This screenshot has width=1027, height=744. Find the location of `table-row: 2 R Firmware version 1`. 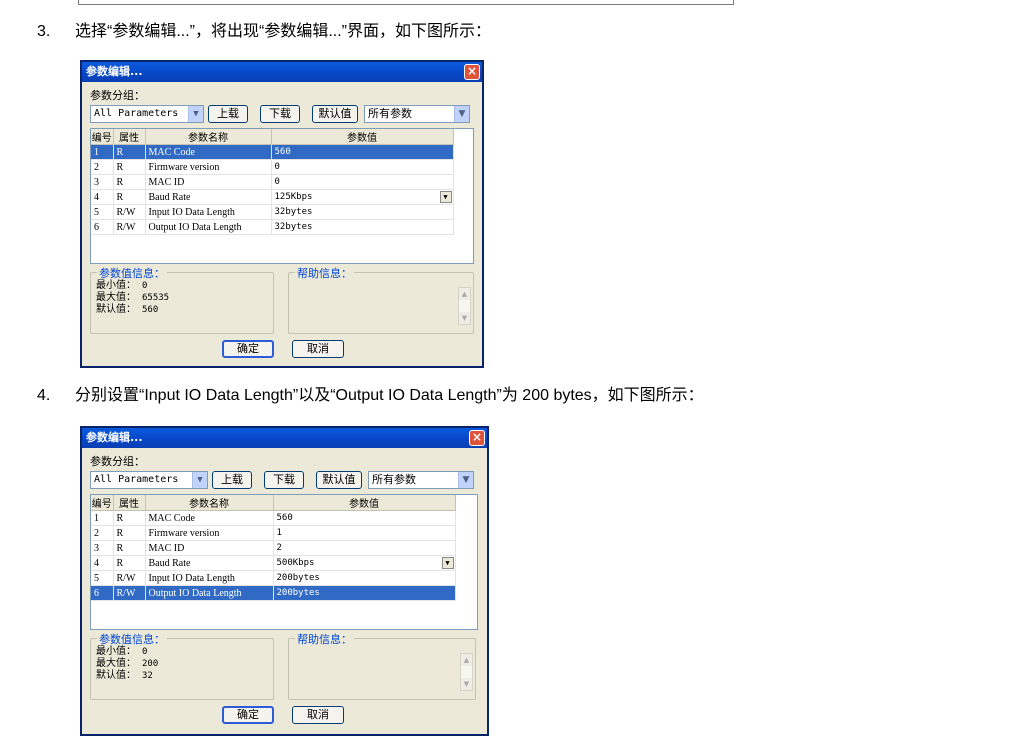

table-row: 2 R Firmware version 1 is located at coordinates (273, 533).